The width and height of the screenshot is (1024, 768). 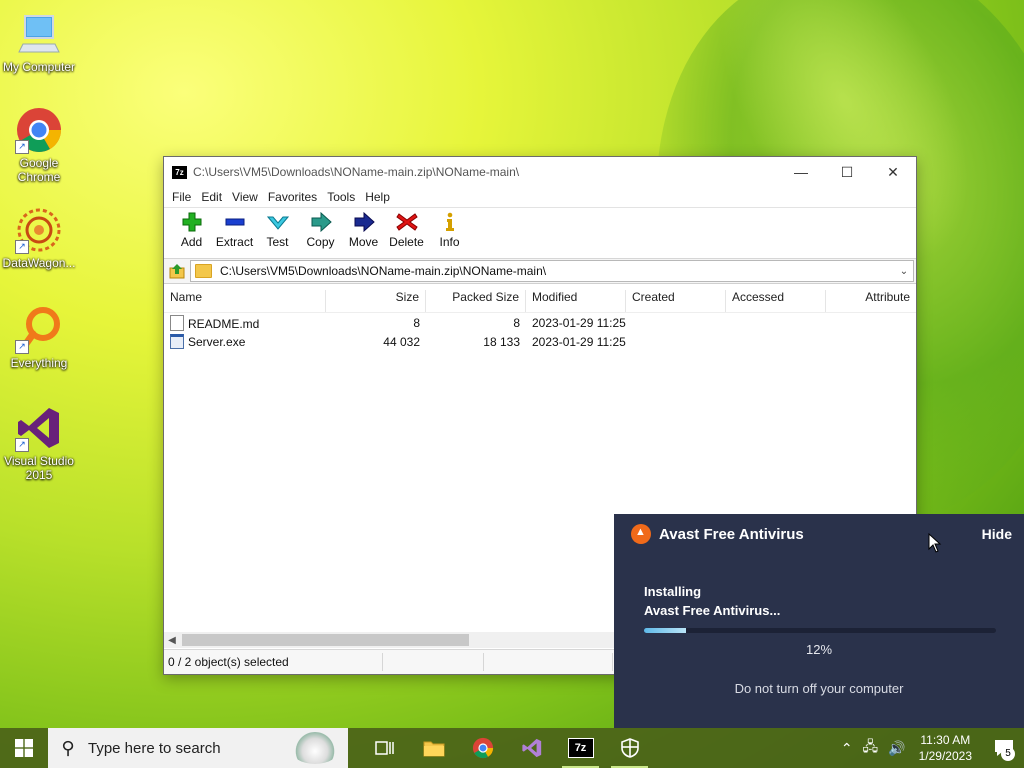 What do you see at coordinates (191, 233) in the screenshot?
I see `add-button: Add` at bounding box center [191, 233].